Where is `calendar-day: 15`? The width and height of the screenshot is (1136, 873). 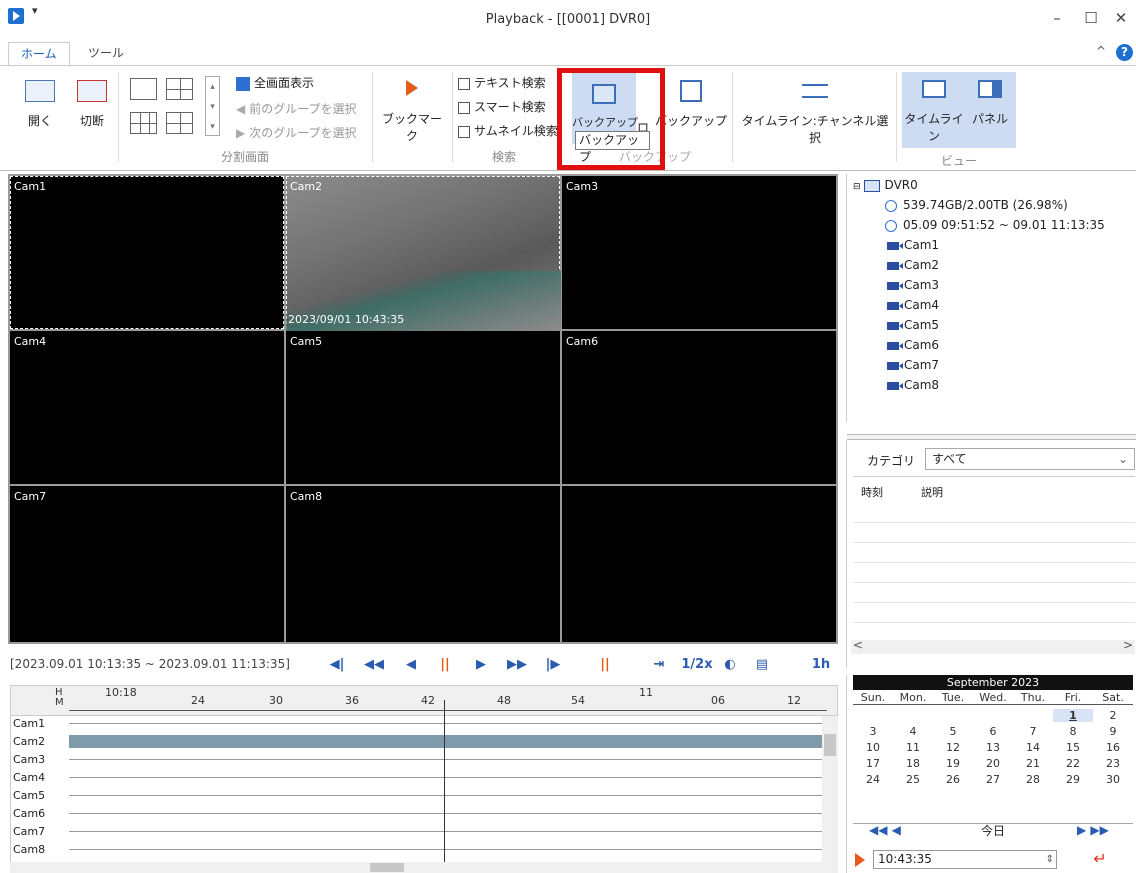 calendar-day: 15 is located at coordinates (1073, 747).